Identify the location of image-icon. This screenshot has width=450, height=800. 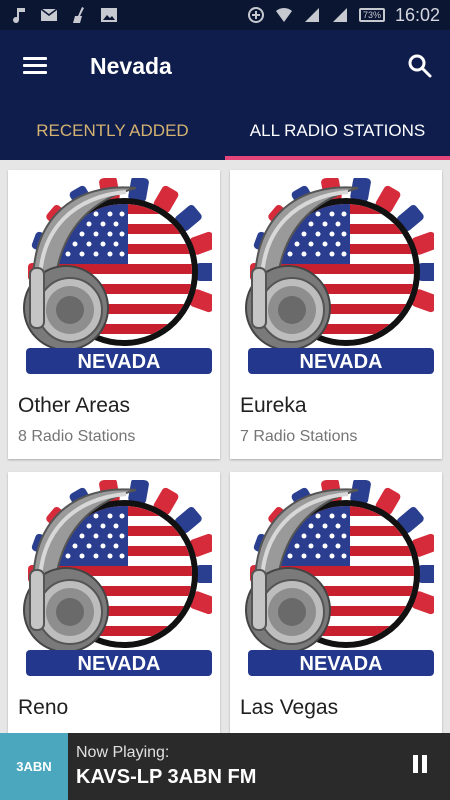
(109, 15).